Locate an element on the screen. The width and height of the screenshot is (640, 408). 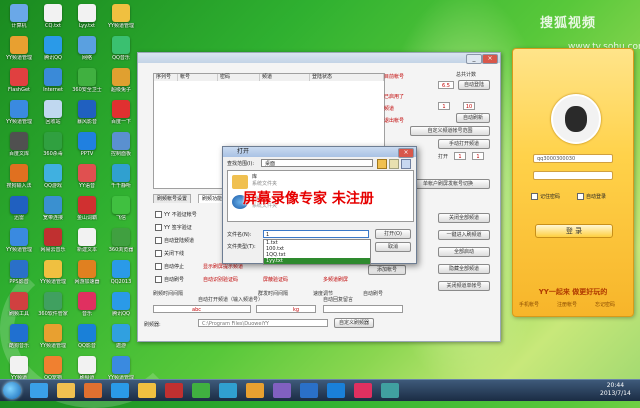
close-all-channels-button: 关闭全部频道 is located at coordinates (464, 218).